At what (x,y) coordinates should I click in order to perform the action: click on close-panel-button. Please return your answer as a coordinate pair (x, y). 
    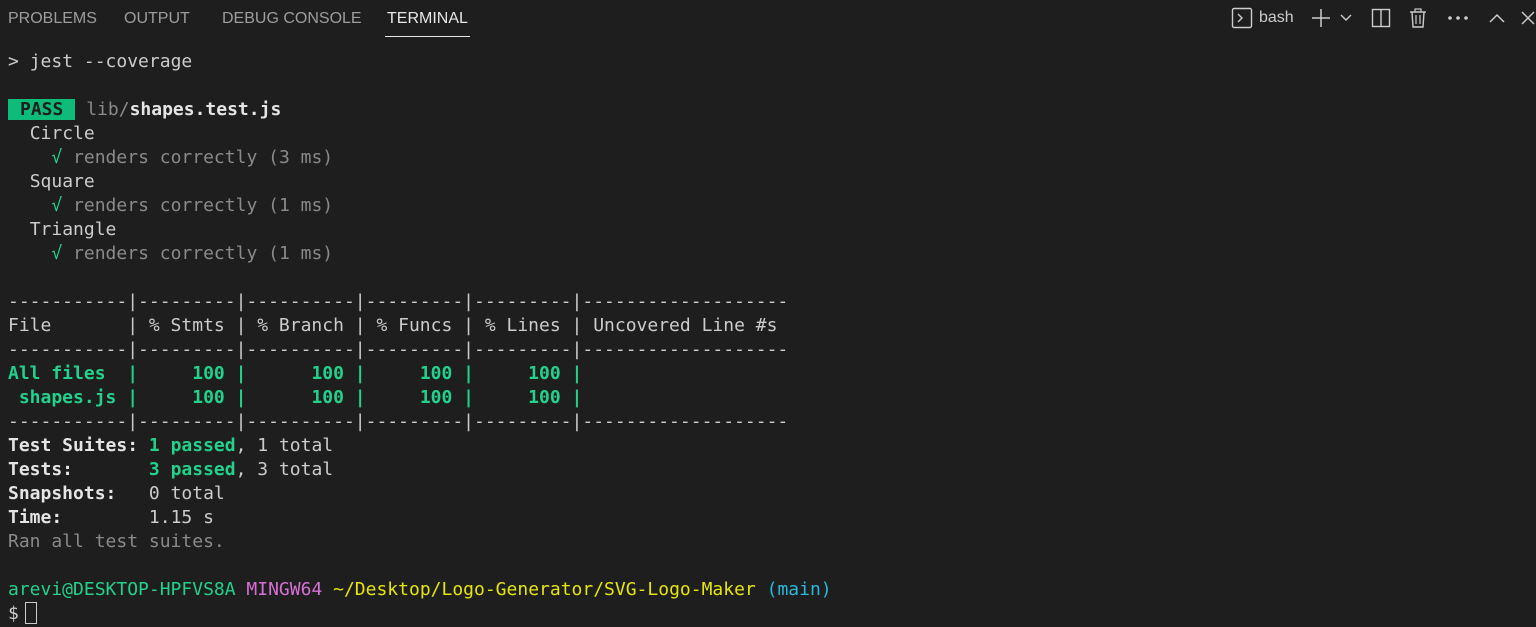
    Looking at the image, I should click on (1527, 18).